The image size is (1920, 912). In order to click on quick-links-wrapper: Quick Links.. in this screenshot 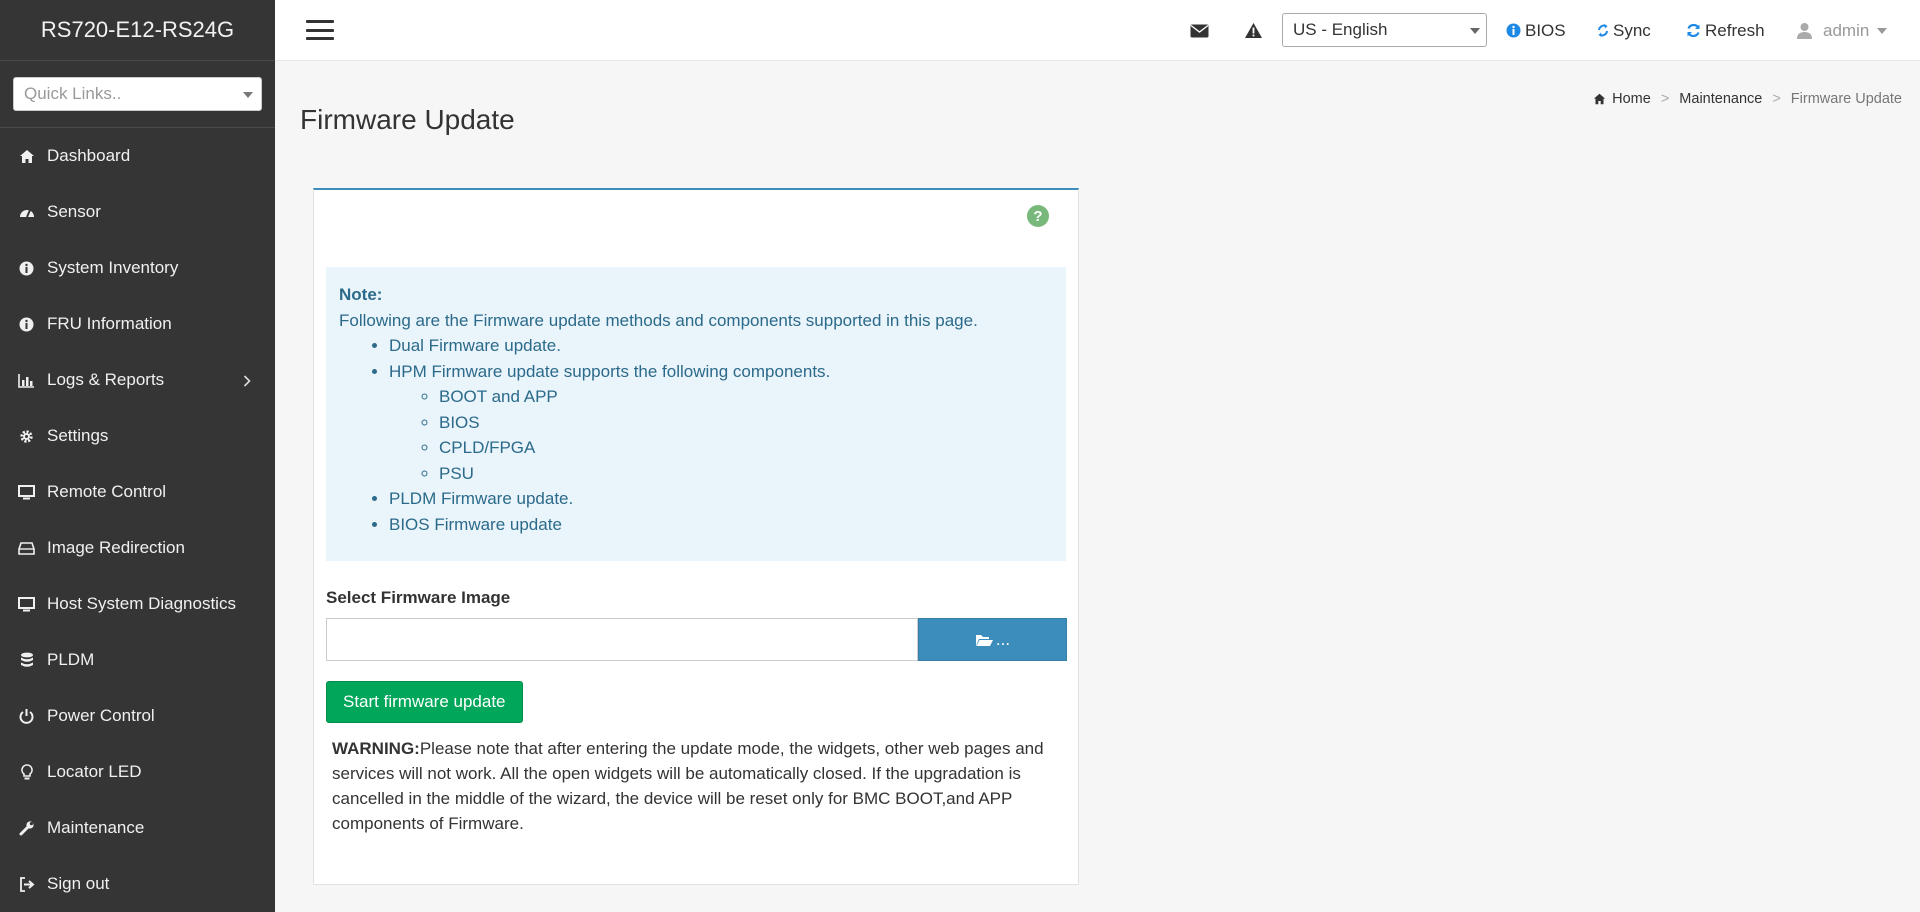, I will do `click(137, 94)`.